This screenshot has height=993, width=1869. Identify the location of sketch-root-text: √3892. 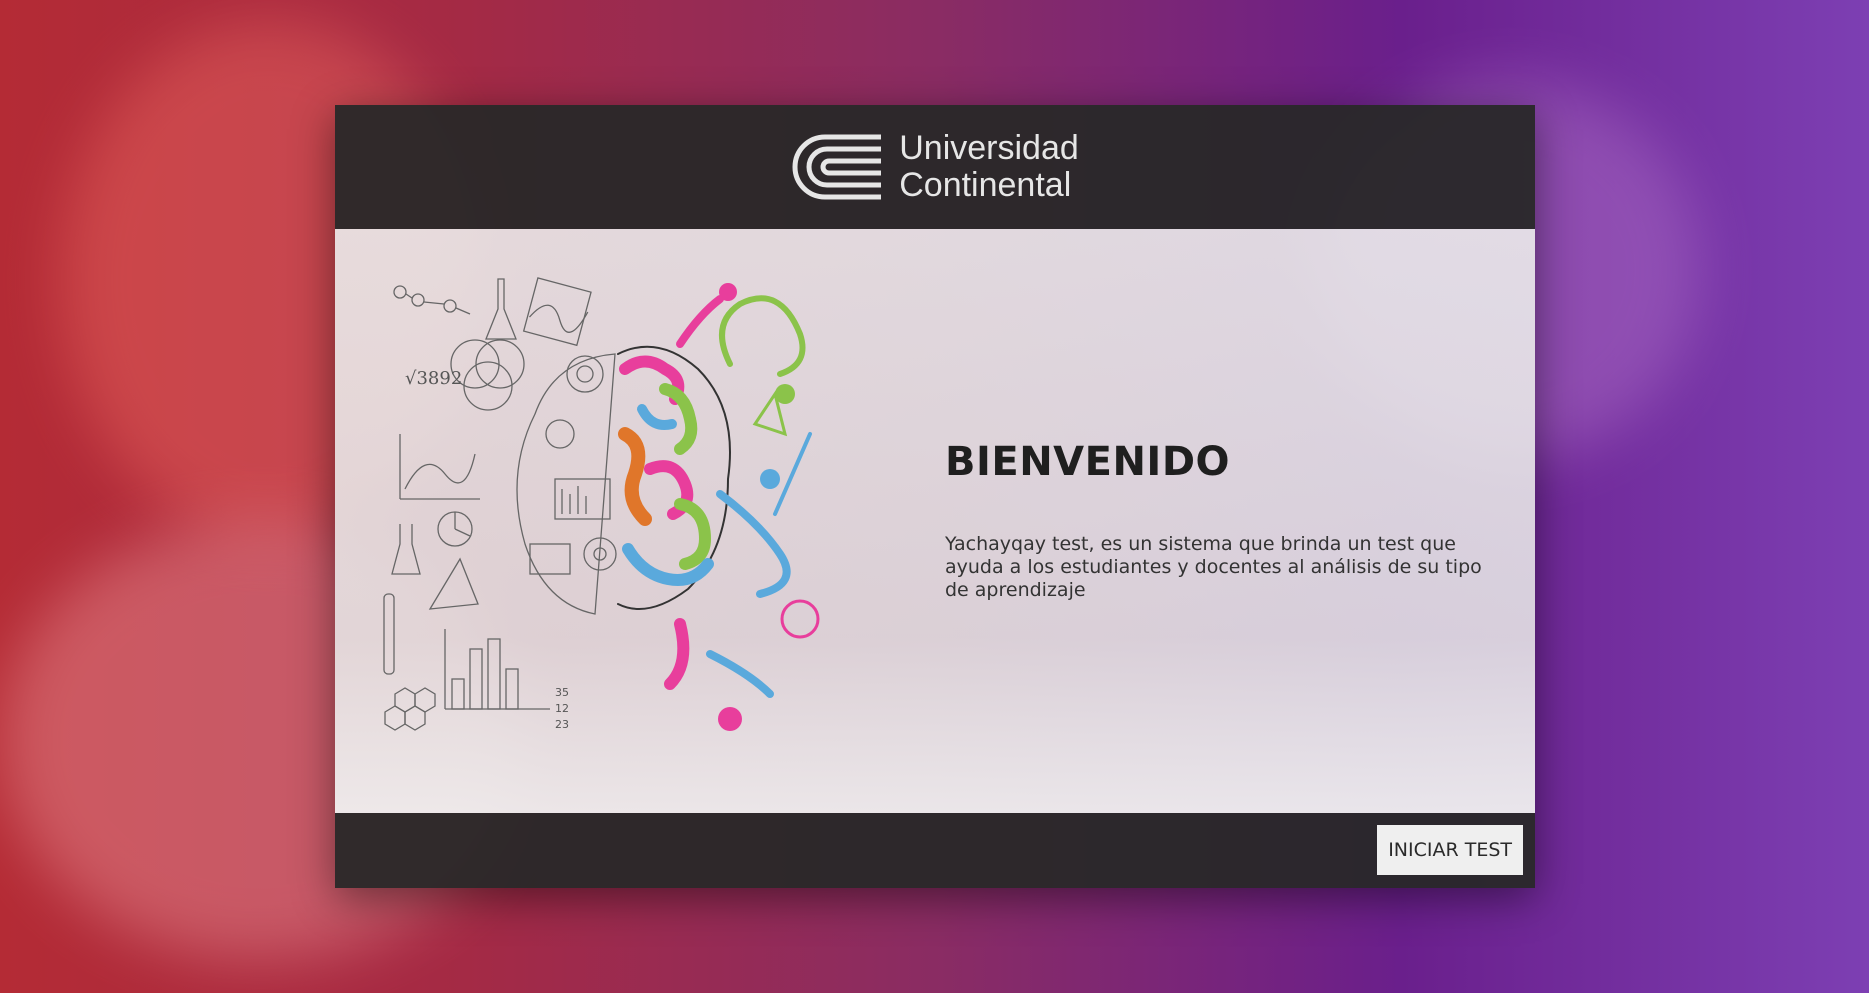
(433, 378).